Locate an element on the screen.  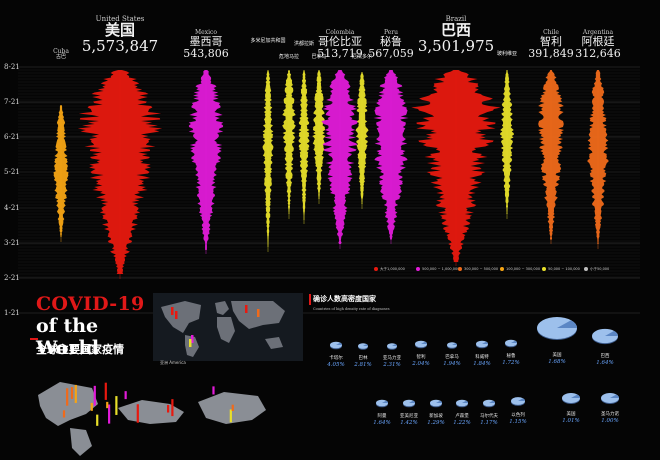
density-percent: 1.17% is located at coordinates (489, 422).